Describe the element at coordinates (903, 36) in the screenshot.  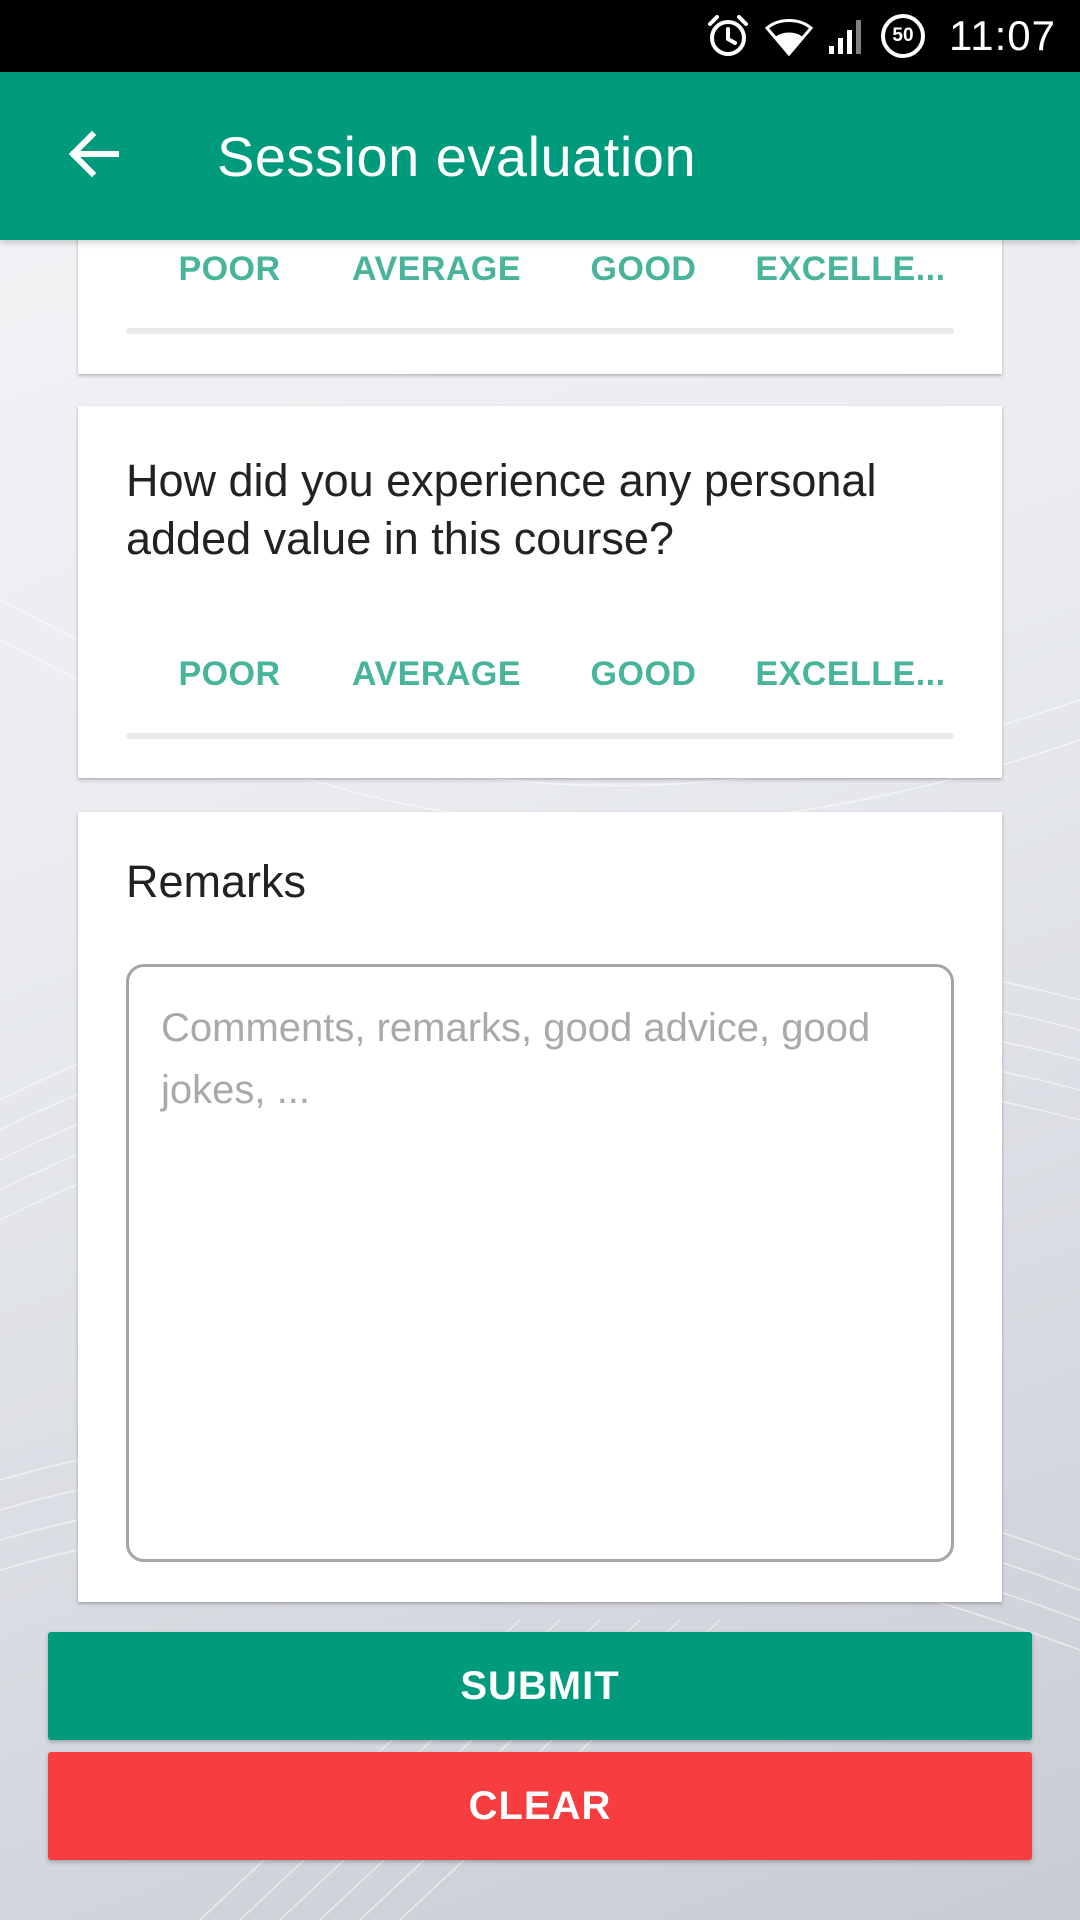
I see `battery-icon: 50` at that location.